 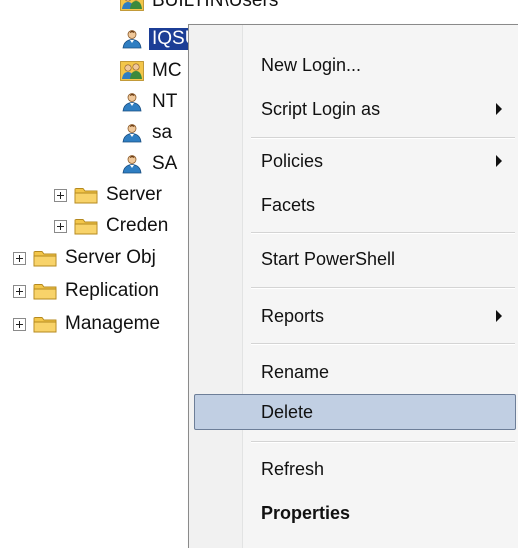 What do you see at coordinates (355, 412) in the screenshot?
I see `menu-item-delete: Delete` at bounding box center [355, 412].